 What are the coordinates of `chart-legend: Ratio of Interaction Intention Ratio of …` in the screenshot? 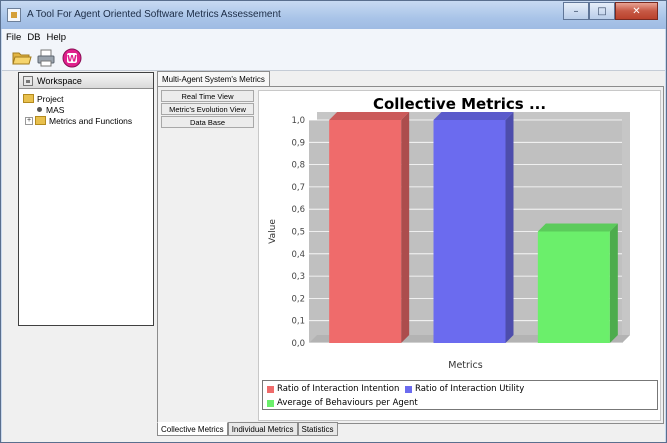 It's located at (460, 395).